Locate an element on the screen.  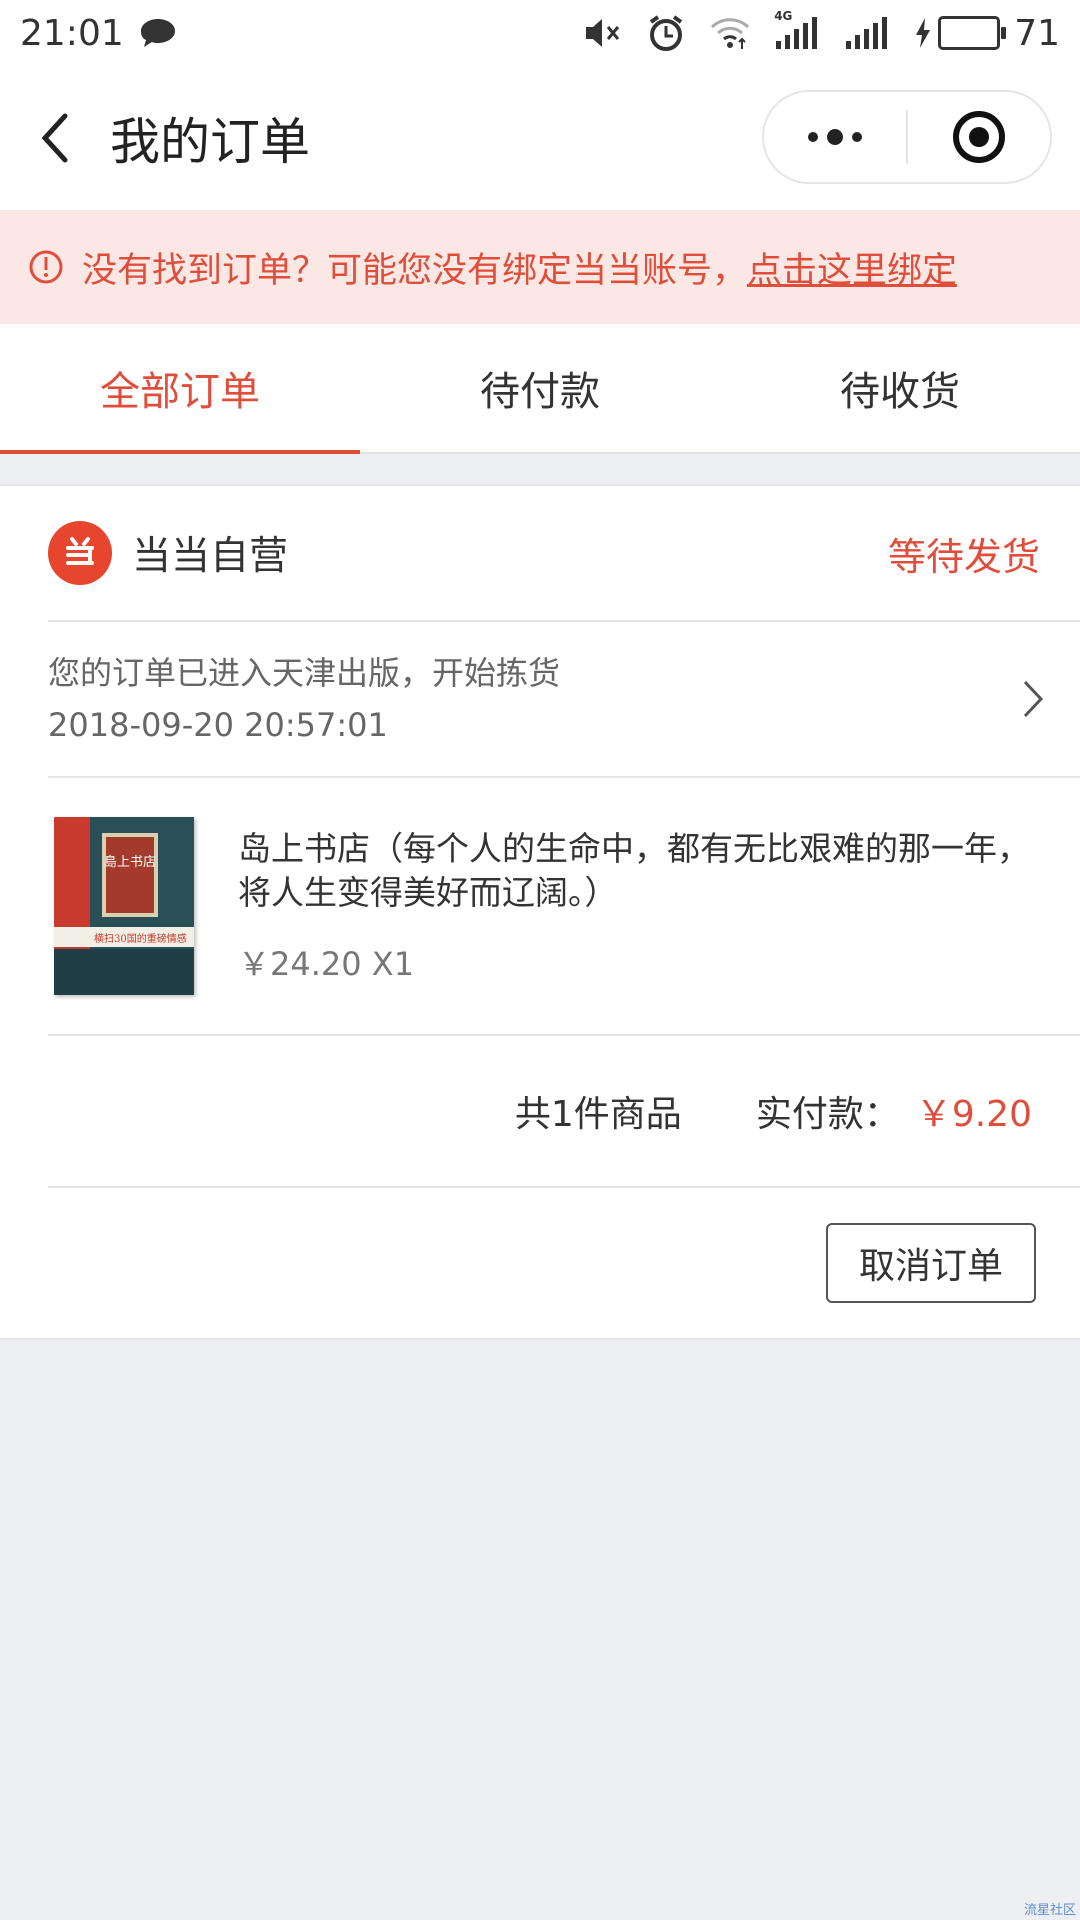
logistics-time: 2018-09-20 20:57:01 is located at coordinates (218, 725).